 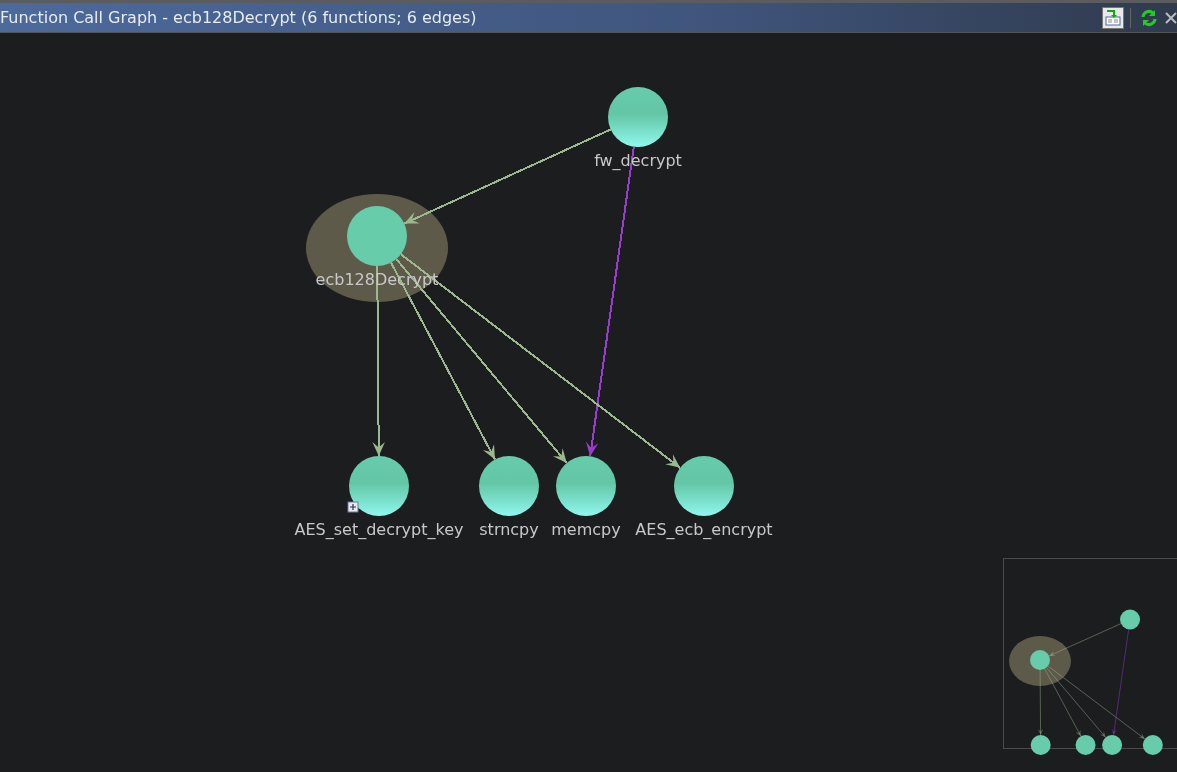 I want to click on node-label: AES_set_decrypt_key, so click(x=379, y=529).